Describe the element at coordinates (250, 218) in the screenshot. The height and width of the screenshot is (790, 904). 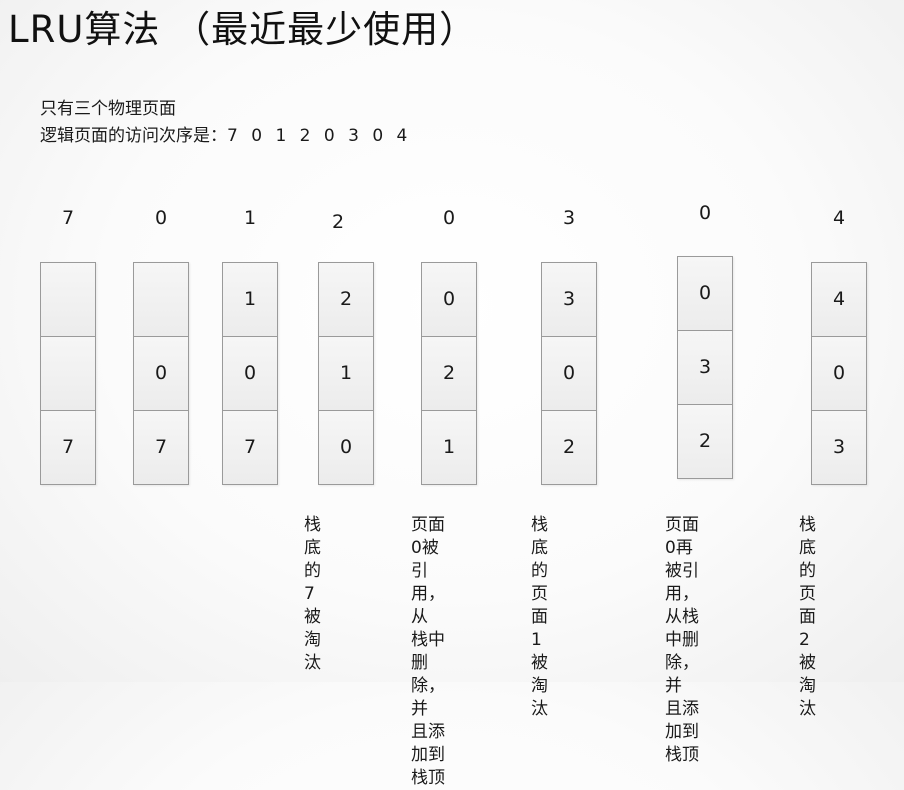
I see `accessed-page-label: 1` at that location.